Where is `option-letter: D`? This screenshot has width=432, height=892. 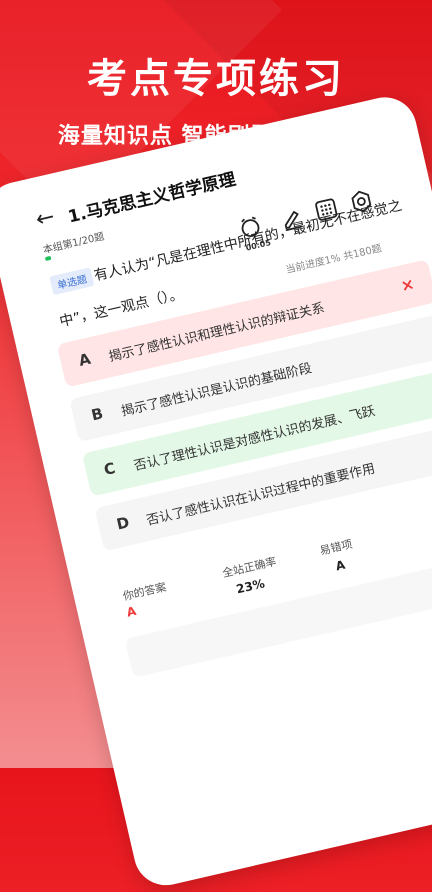 option-letter: D is located at coordinates (122, 523).